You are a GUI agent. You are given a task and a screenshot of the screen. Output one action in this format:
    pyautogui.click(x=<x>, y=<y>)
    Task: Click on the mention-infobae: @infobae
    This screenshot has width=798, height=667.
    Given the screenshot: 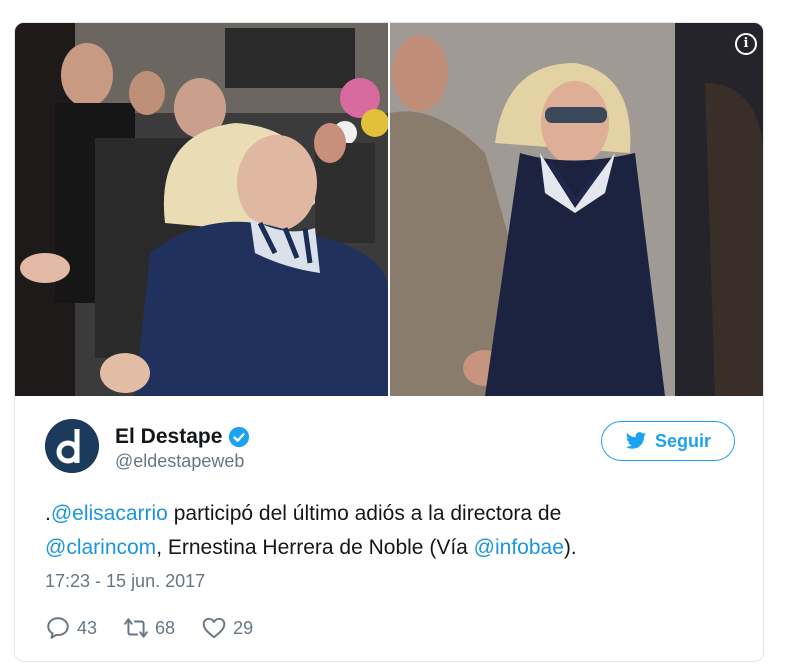 What is the action you would take?
    pyautogui.click(x=519, y=547)
    